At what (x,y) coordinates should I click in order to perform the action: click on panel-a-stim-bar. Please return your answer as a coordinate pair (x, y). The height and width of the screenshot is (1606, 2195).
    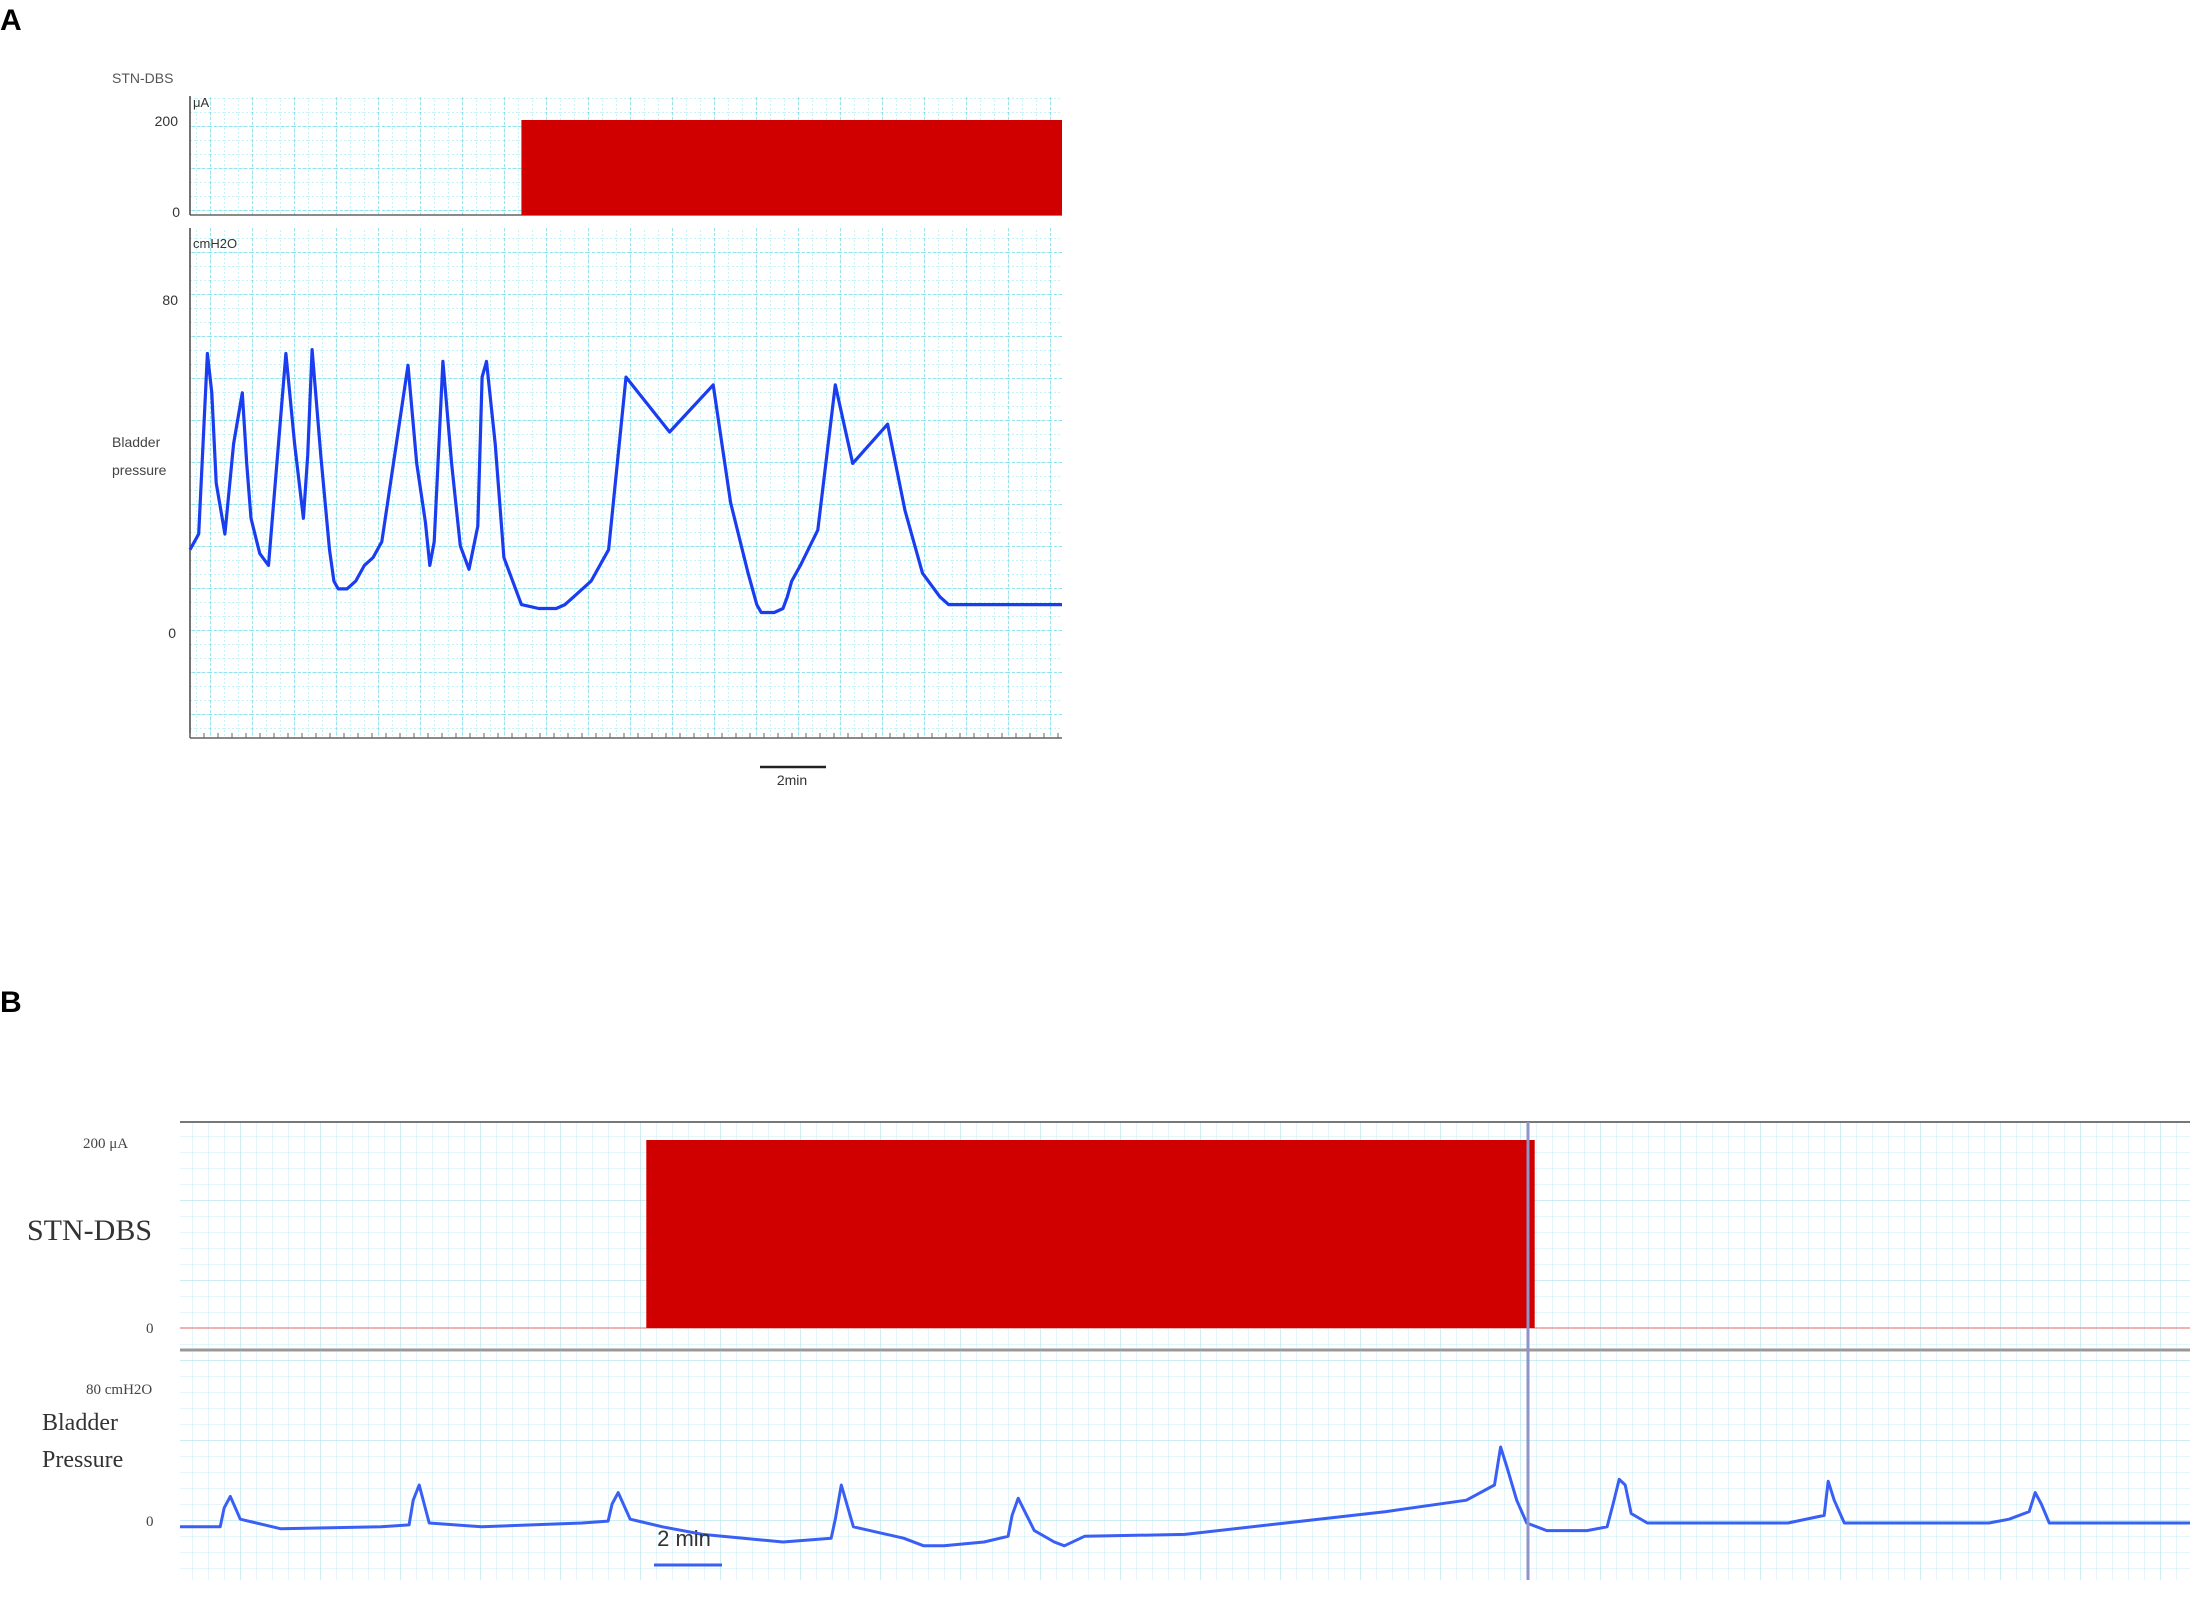
    Looking at the image, I should click on (791, 167).